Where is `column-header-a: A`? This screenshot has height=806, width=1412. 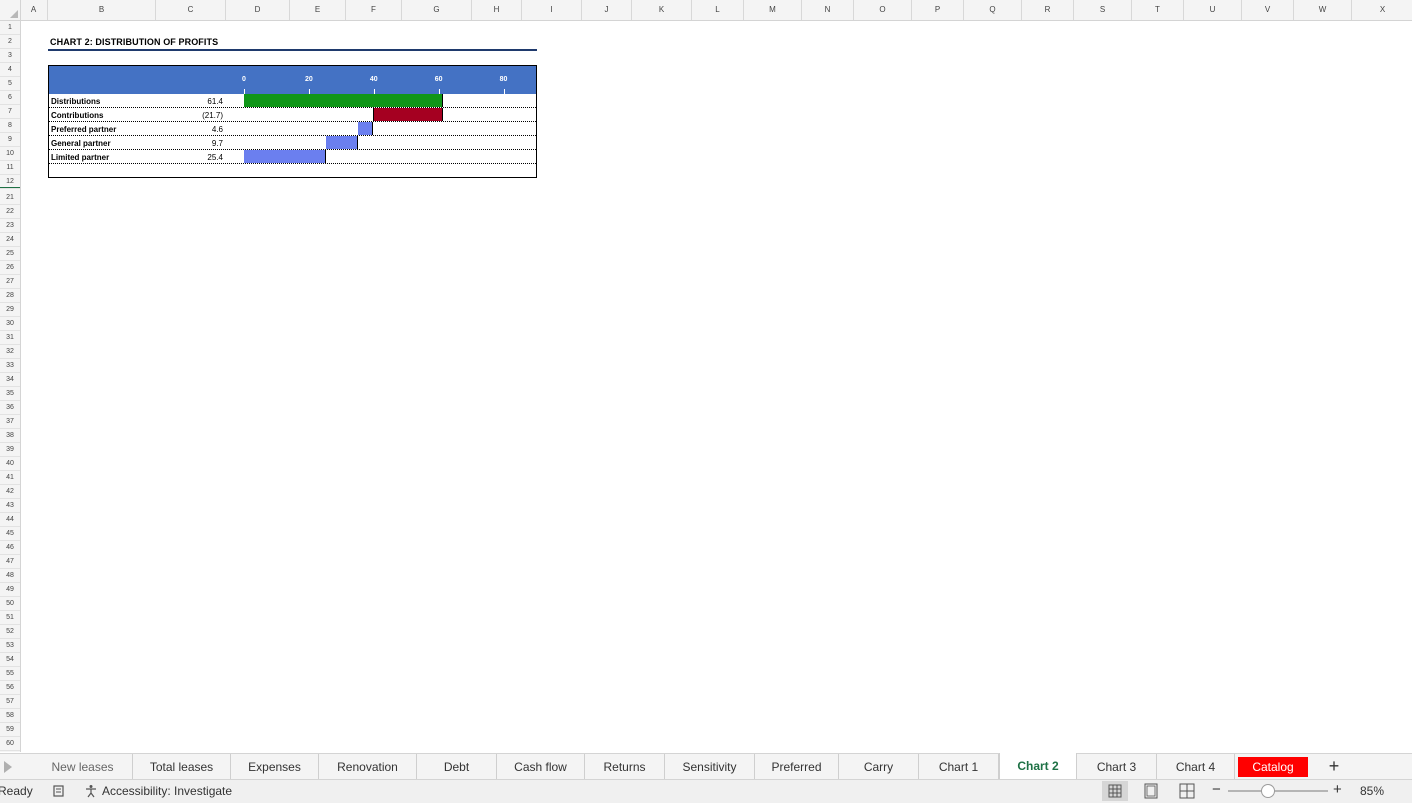 column-header-a: A is located at coordinates (34, 10).